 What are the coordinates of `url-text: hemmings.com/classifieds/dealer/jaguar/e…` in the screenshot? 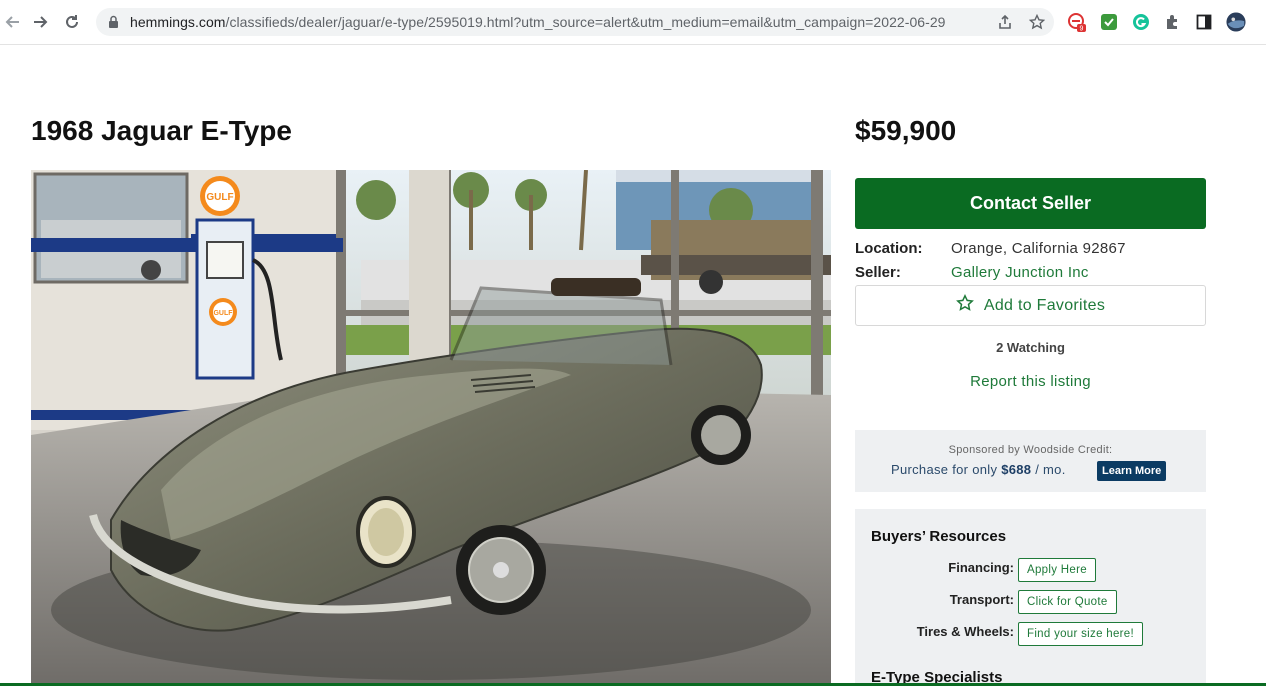 It's located at (538, 22).